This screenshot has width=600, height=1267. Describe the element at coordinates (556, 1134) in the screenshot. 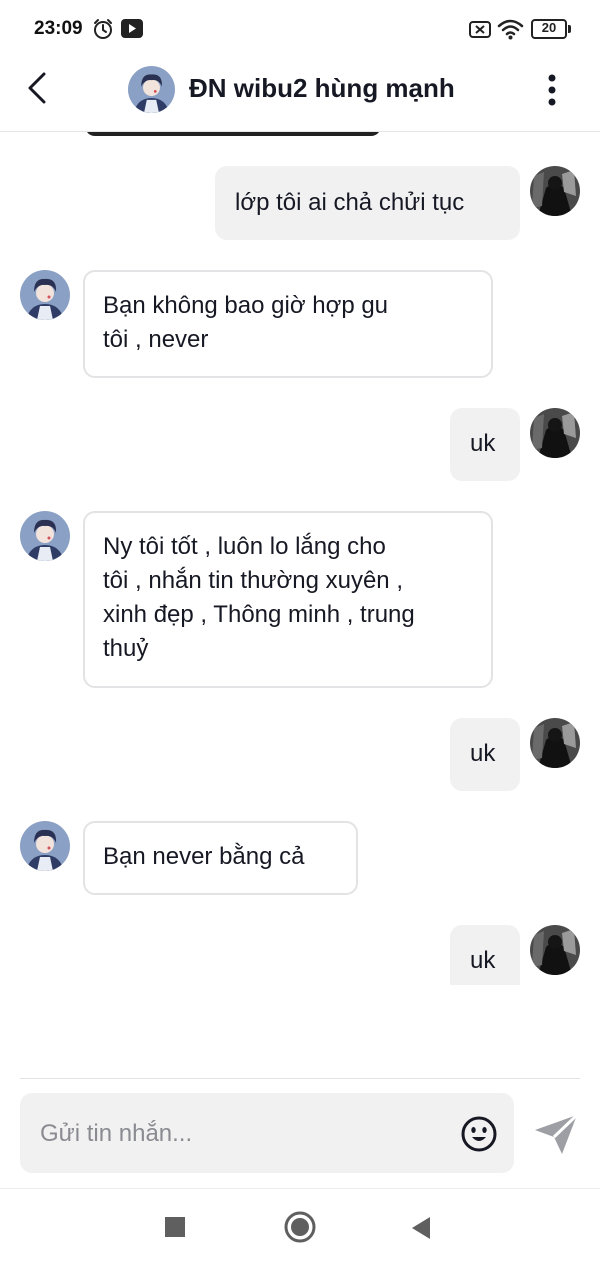

I see `send-icon` at that location.